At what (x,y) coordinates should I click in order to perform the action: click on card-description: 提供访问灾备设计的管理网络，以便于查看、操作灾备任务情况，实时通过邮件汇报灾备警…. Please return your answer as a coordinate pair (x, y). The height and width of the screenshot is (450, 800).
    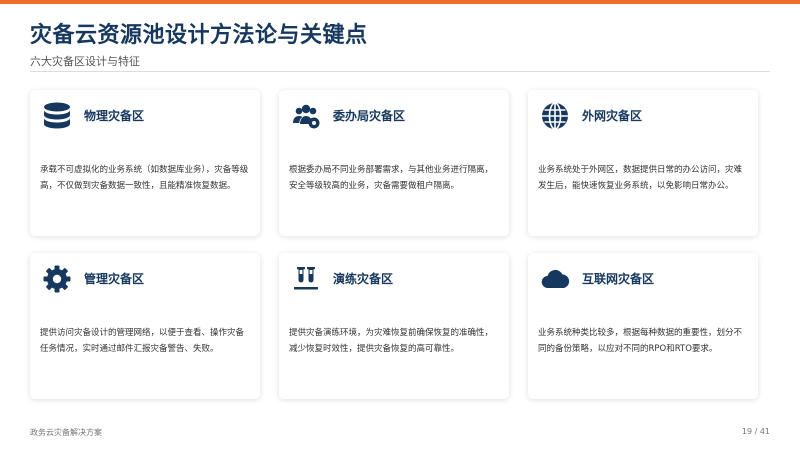
    Looking at the image, I should click on (142, 341).